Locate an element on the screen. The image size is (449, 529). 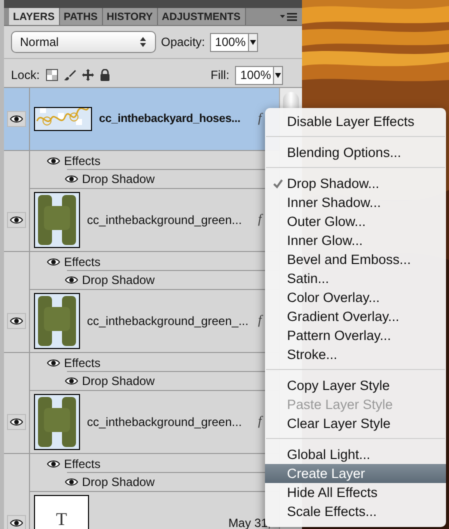
lock-transparency-icon is located at coordinates (52, 75).